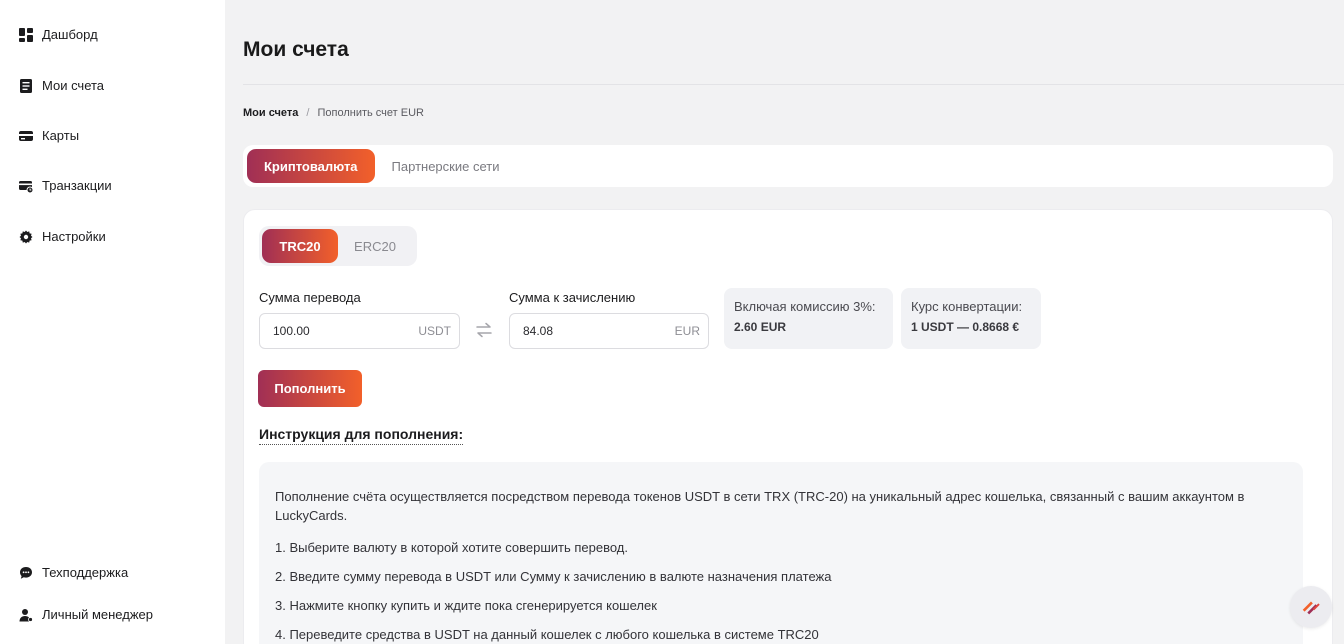 This screenshot has height=644, width=1344. I want to click on chat-icon, so click(26, 573).